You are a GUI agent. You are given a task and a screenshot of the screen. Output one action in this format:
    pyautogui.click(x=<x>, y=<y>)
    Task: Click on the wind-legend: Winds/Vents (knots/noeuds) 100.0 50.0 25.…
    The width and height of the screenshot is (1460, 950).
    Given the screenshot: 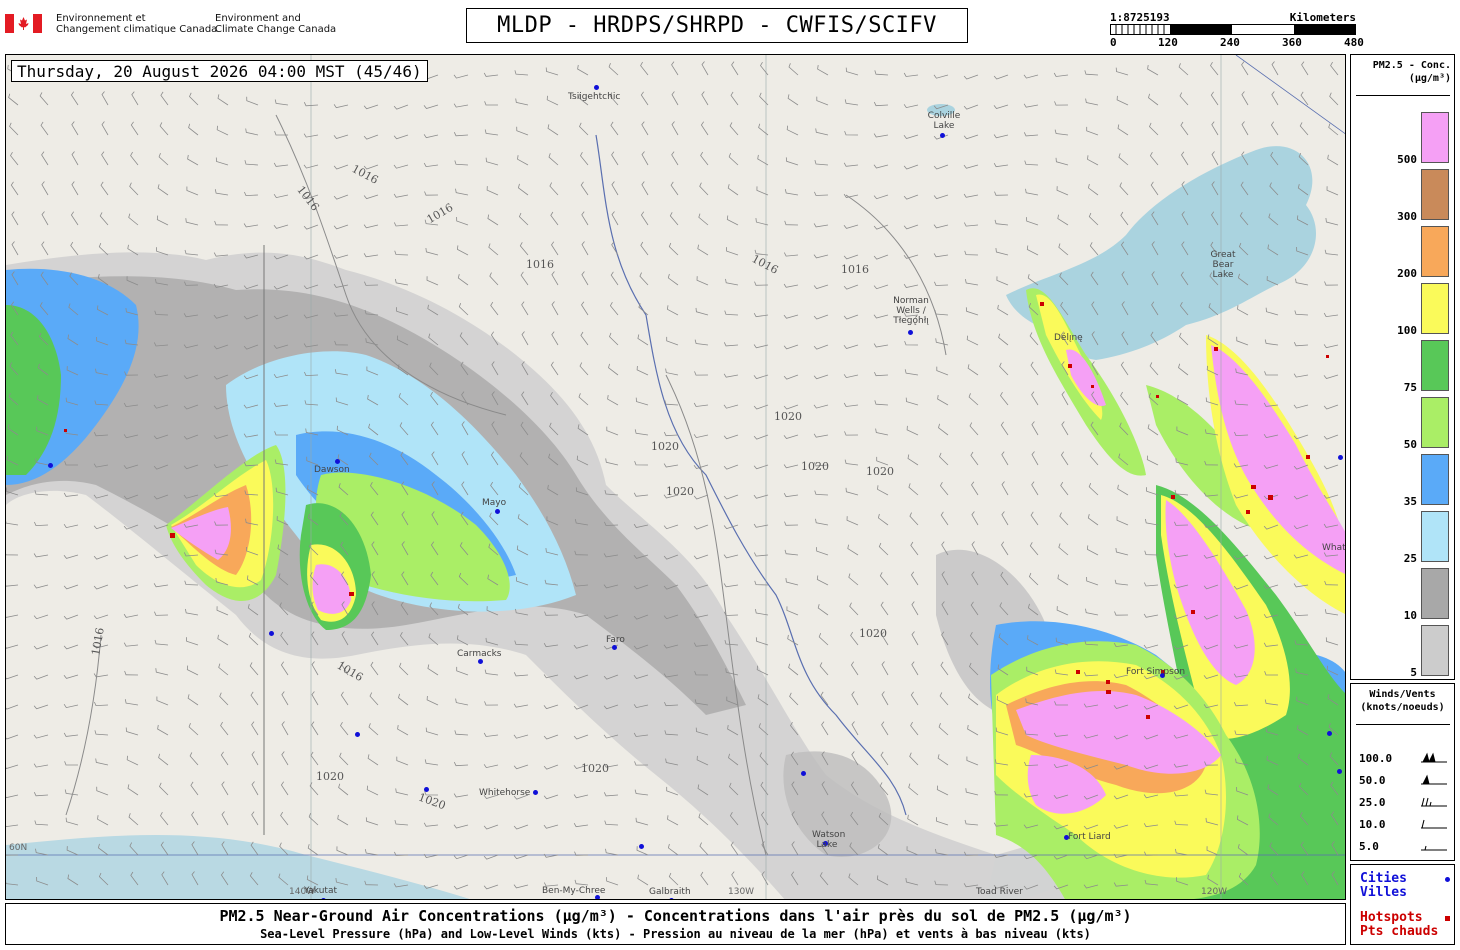 What is the action you would take?
    pyautogui.click(x=1402, y=772)
    